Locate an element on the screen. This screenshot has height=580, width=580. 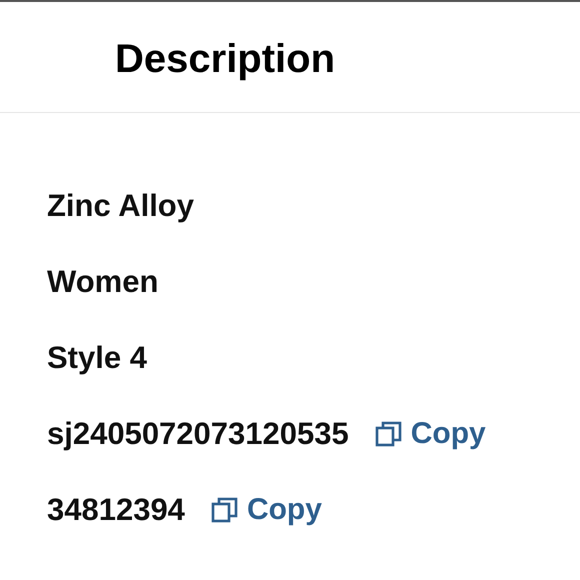
detail-text: sj2405072073120535 is located at coordinates (198, 434).